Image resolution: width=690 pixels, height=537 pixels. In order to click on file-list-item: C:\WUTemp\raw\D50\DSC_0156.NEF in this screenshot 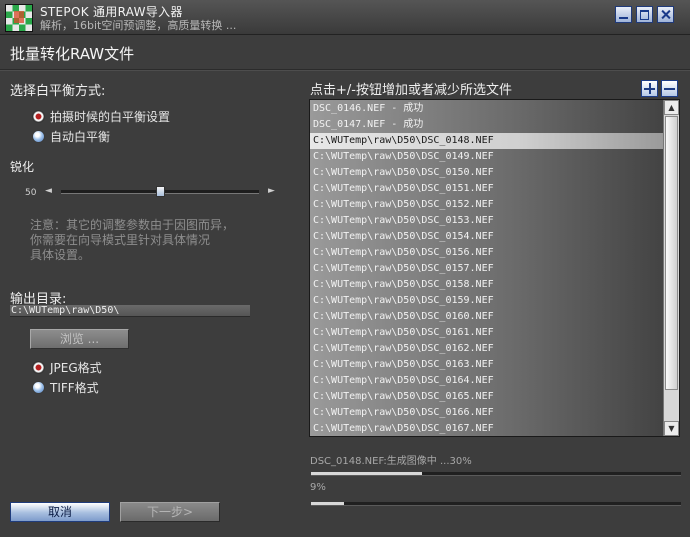, I will do `click(487, 253)`.